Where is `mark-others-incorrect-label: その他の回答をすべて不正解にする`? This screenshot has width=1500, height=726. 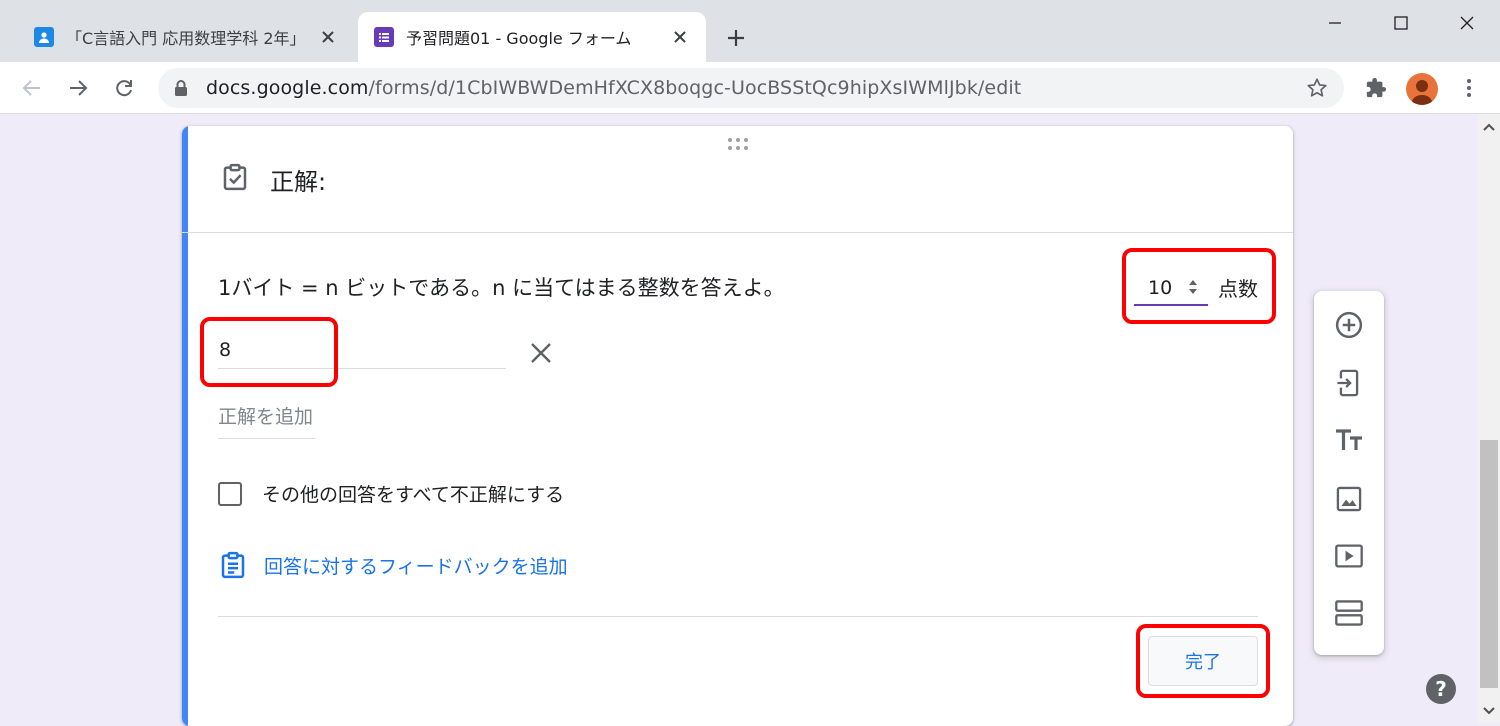 mark-others-incorrect-label: その他の回答をすべて不正解にする is located at coordinates (413, 495).